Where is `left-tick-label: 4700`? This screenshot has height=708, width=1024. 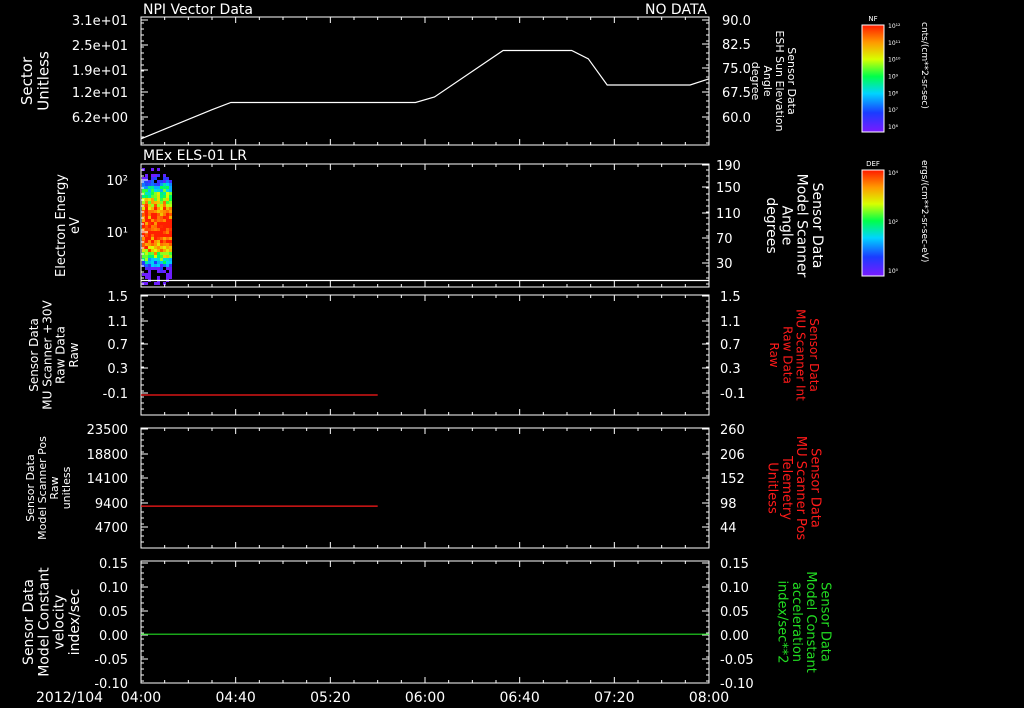 left-tick-label: 4700 is located at coordinates (111, 528).